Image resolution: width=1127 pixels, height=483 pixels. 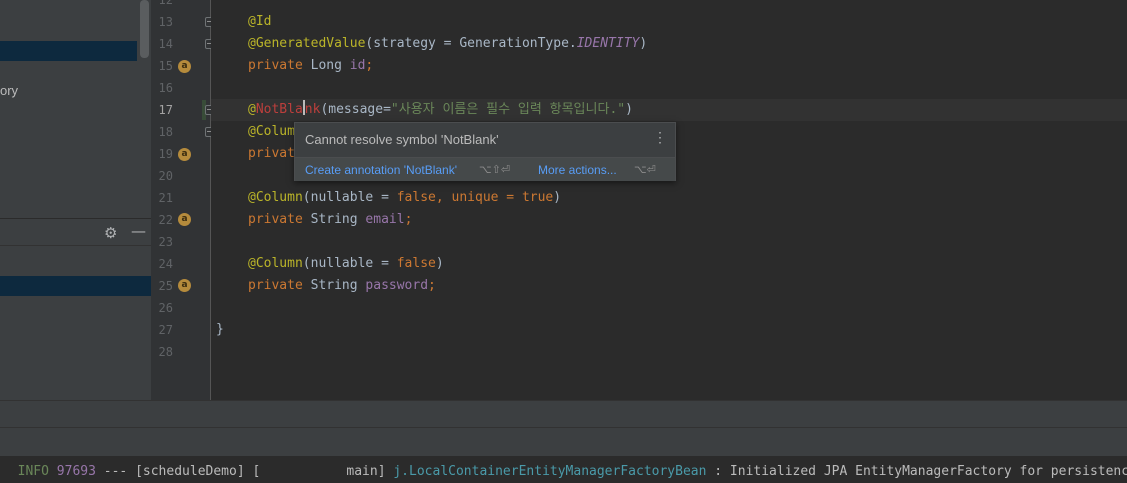 I want to click on line-number: 24, so click(x=165, y=264).